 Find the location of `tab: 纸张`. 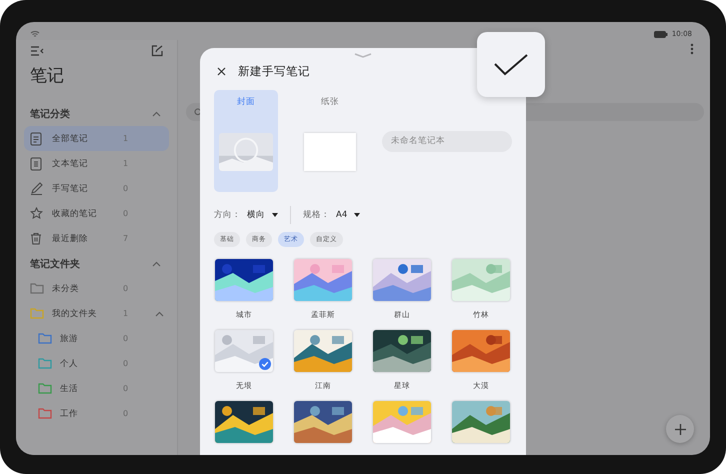

tab: 纸张 is located at coordinates (330, 141).